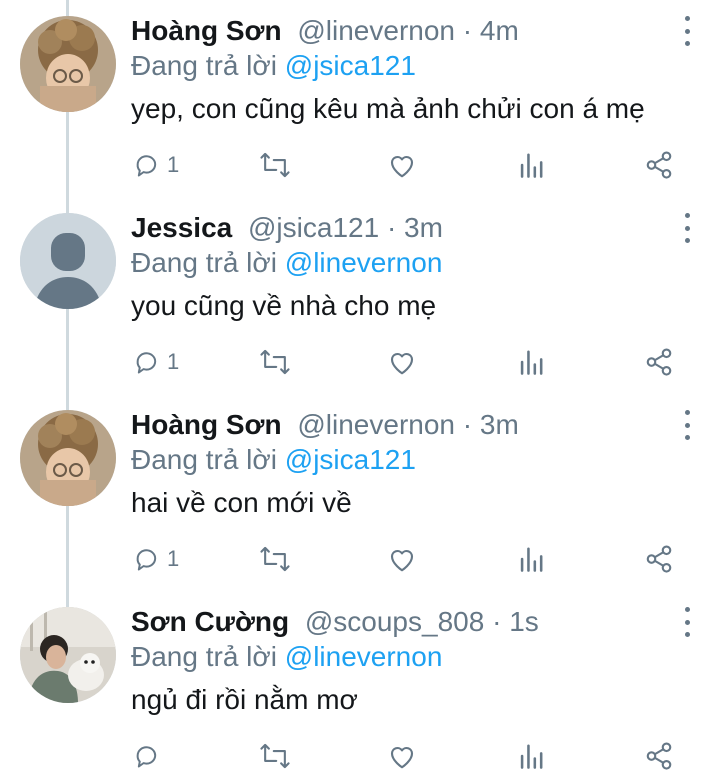  I want to click on tweet-header: Jessica @jsica121 · 3m, so click(287, 228).